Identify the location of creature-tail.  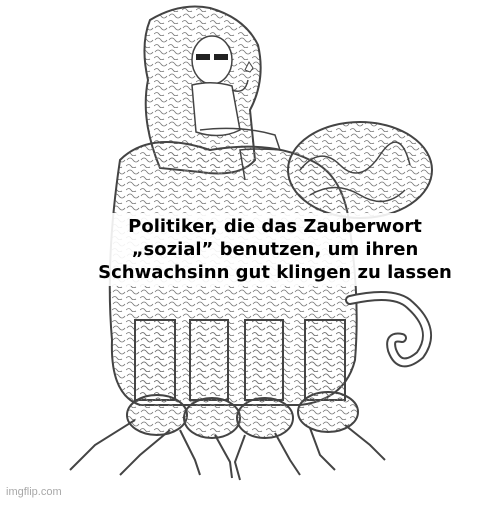
(389, 329).